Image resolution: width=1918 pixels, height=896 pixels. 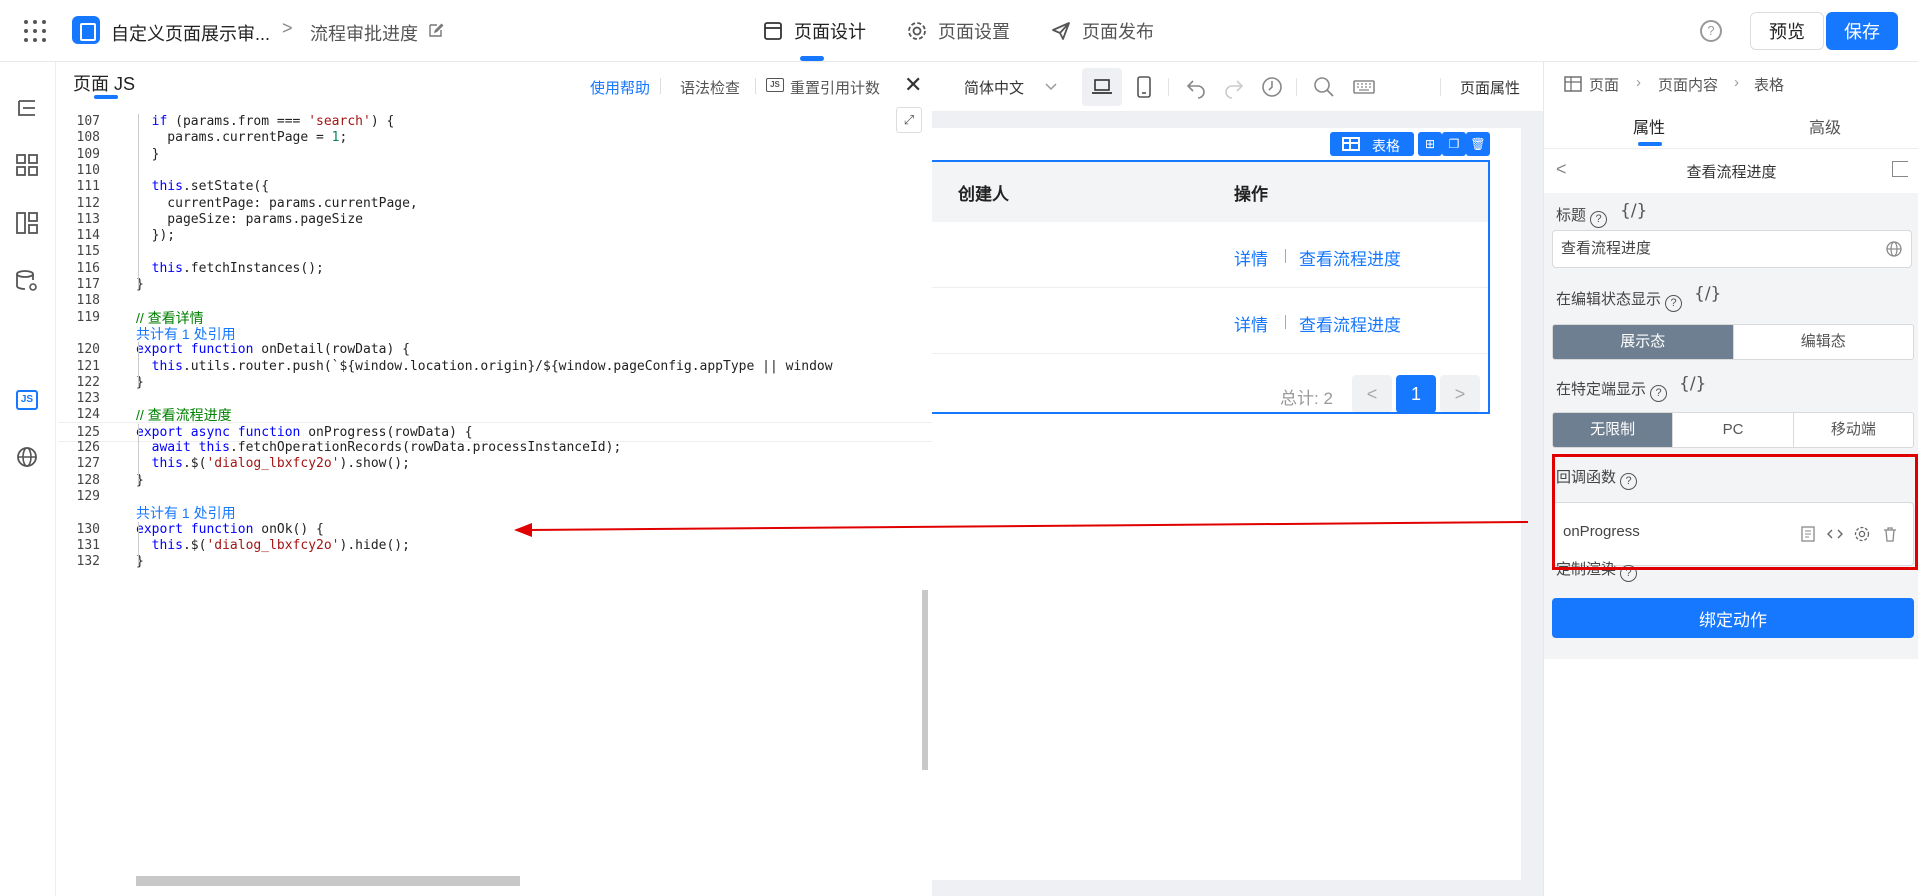 What do you see at coordinates (1609, 299) in the screenshot?
I see `label-text: 在编辑状态显示` at bounding box center [1609, 299].